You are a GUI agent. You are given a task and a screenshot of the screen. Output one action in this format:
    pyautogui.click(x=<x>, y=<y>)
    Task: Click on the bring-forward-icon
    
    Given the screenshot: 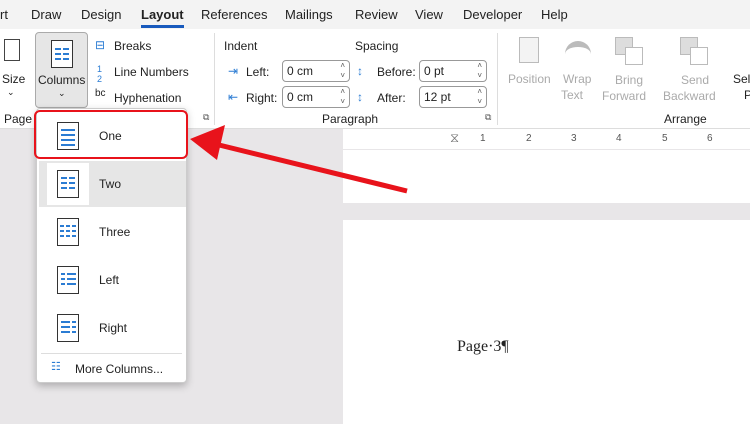 What is the action you would take?
    pyautogui.click(x=629, y=51)
    